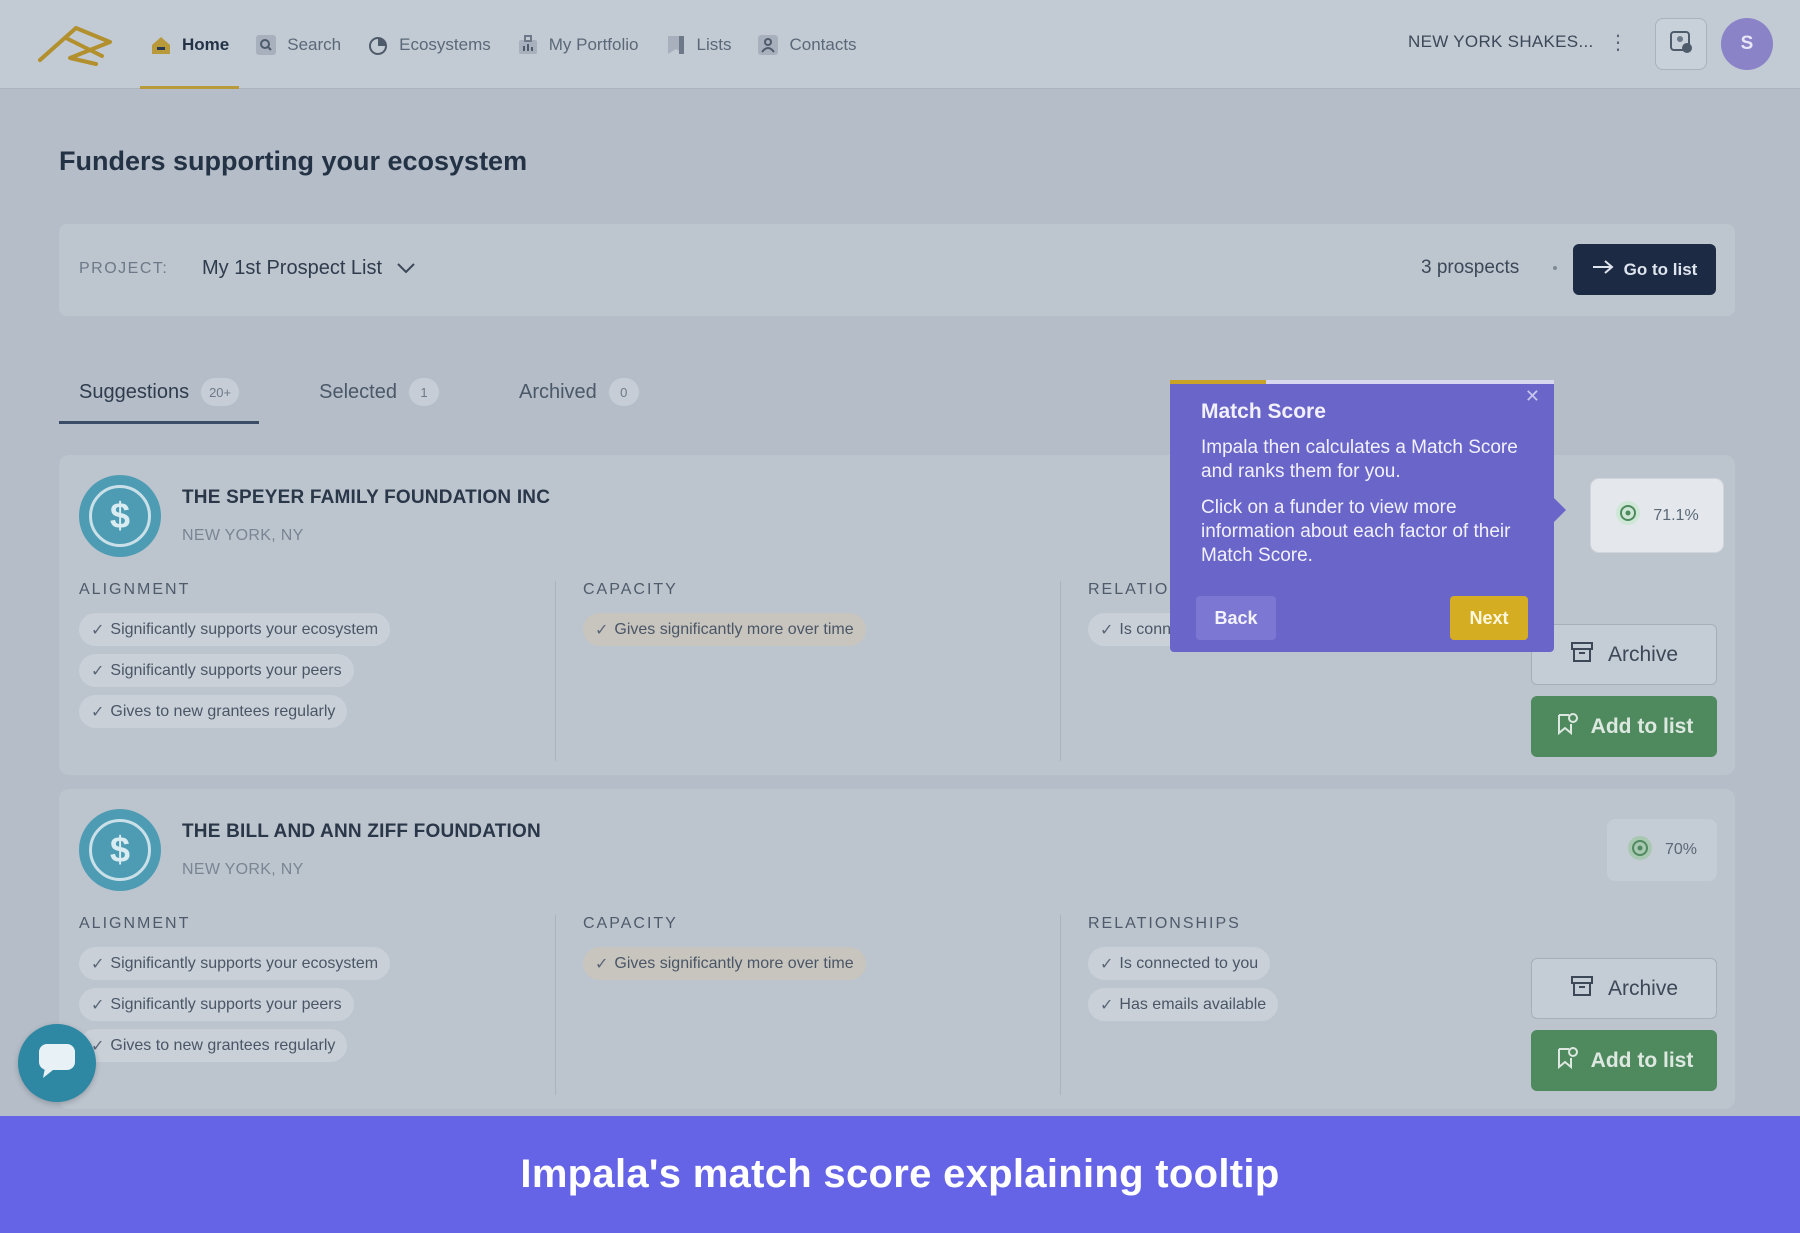 This screenshot has height=1233, width=1800. I want to click on funder-location: NEW YORK, NY, so click(243, 535).